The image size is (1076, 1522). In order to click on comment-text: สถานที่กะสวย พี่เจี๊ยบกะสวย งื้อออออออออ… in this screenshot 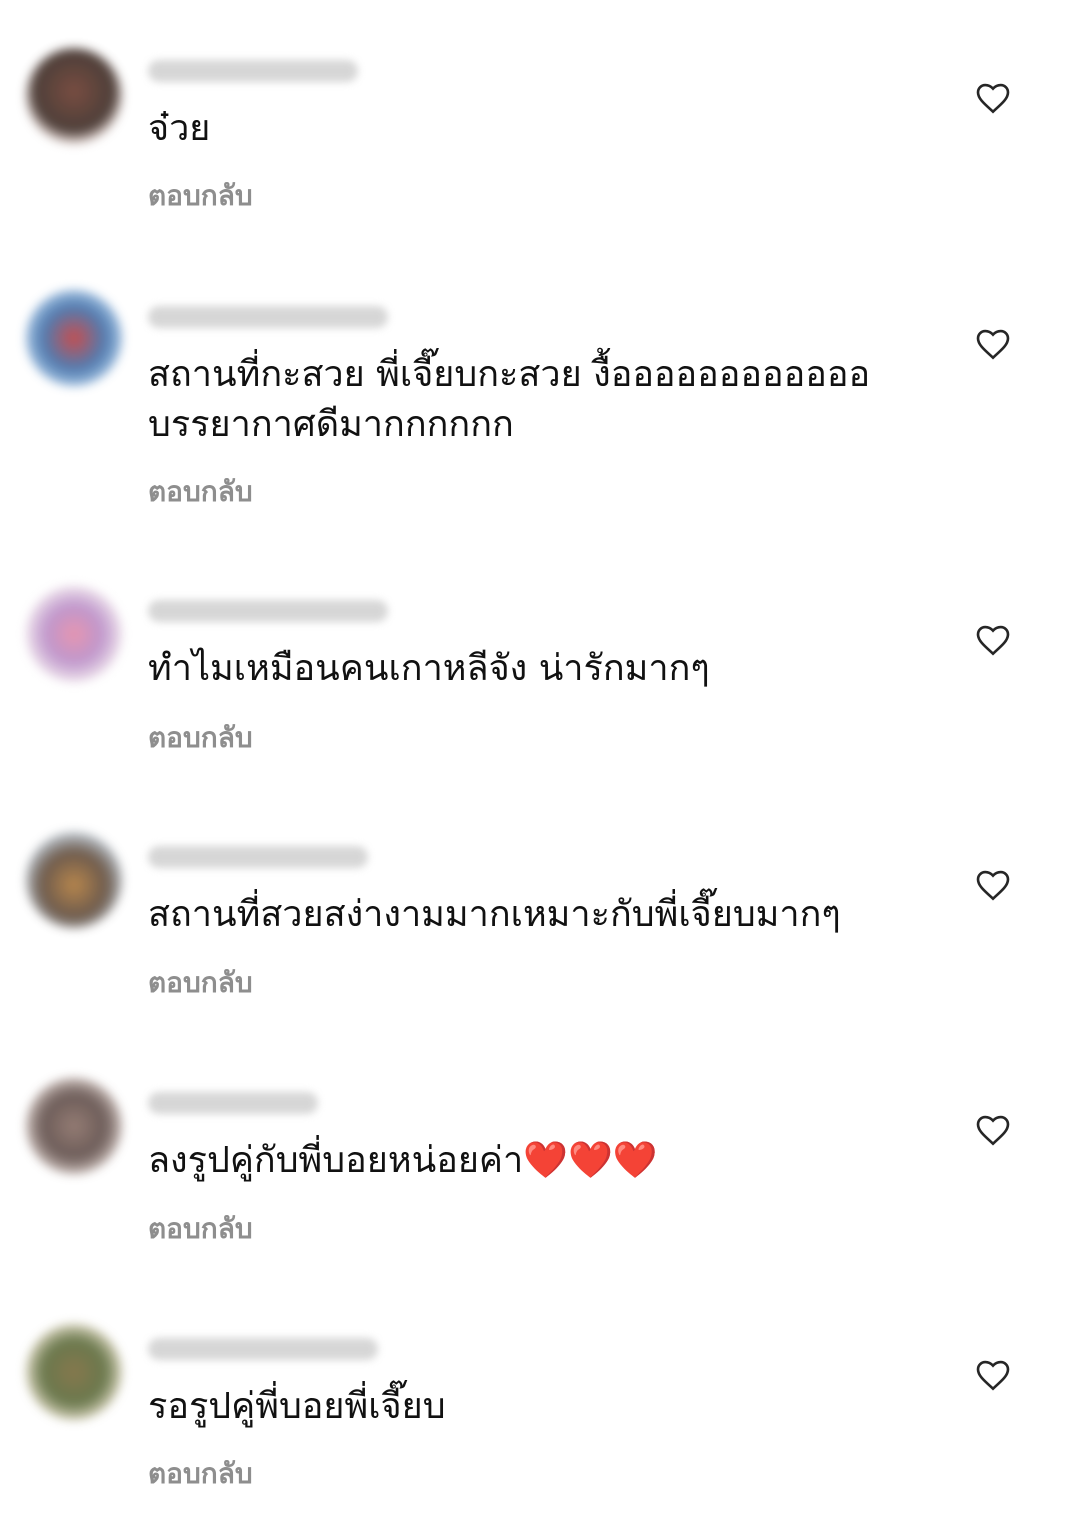, I will do `click(509, 399)`.